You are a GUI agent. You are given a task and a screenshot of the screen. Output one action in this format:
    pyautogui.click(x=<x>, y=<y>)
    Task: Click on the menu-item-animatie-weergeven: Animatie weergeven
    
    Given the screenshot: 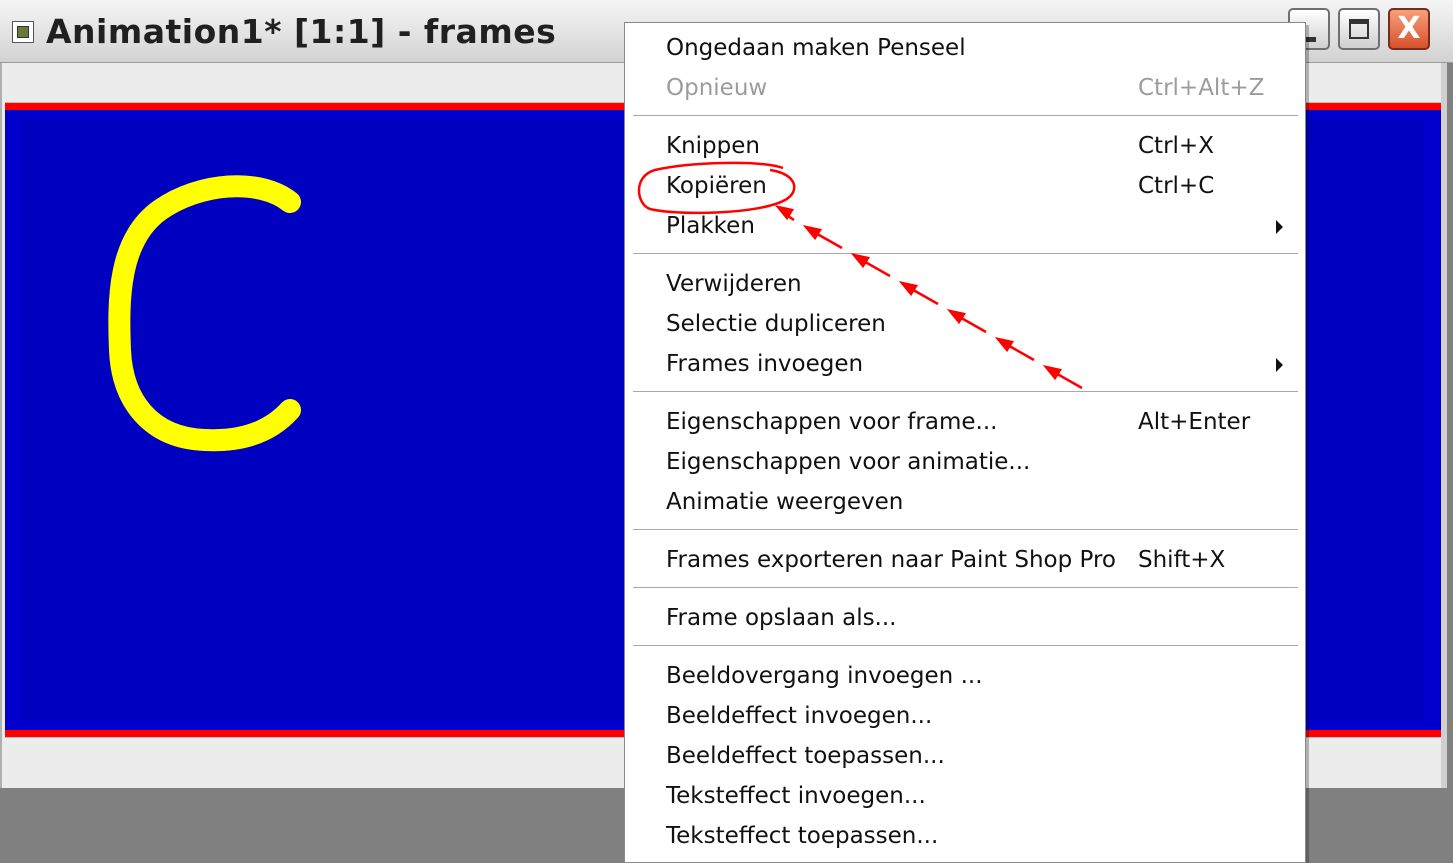 What is the action you would take?
    pyautogui.click(x=965, y=503)
    